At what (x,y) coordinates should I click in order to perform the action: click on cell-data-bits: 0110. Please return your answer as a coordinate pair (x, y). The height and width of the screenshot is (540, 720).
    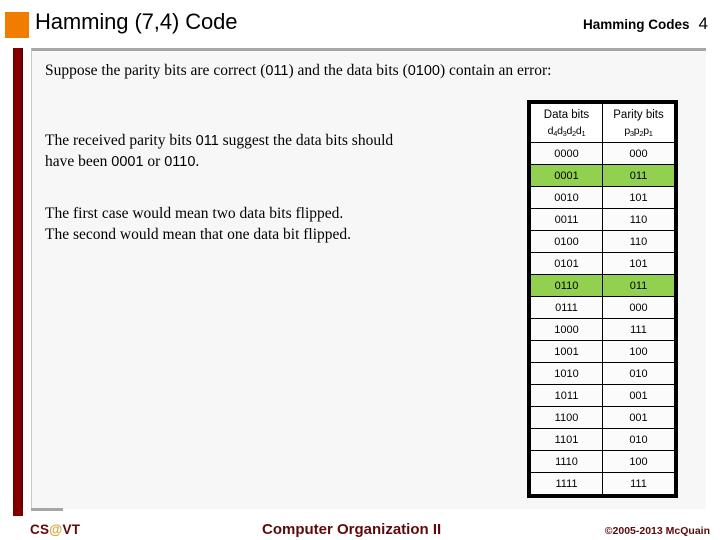
    Looking at the image, I should click on (566, 285).